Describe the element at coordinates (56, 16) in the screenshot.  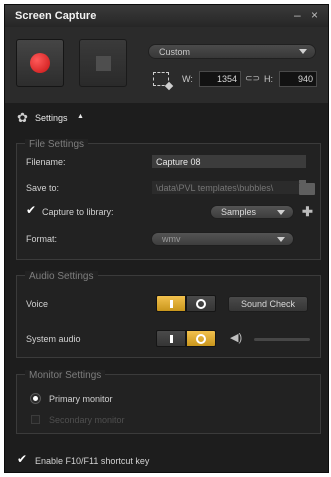
I see `window-title: Screen Capture` at that location.